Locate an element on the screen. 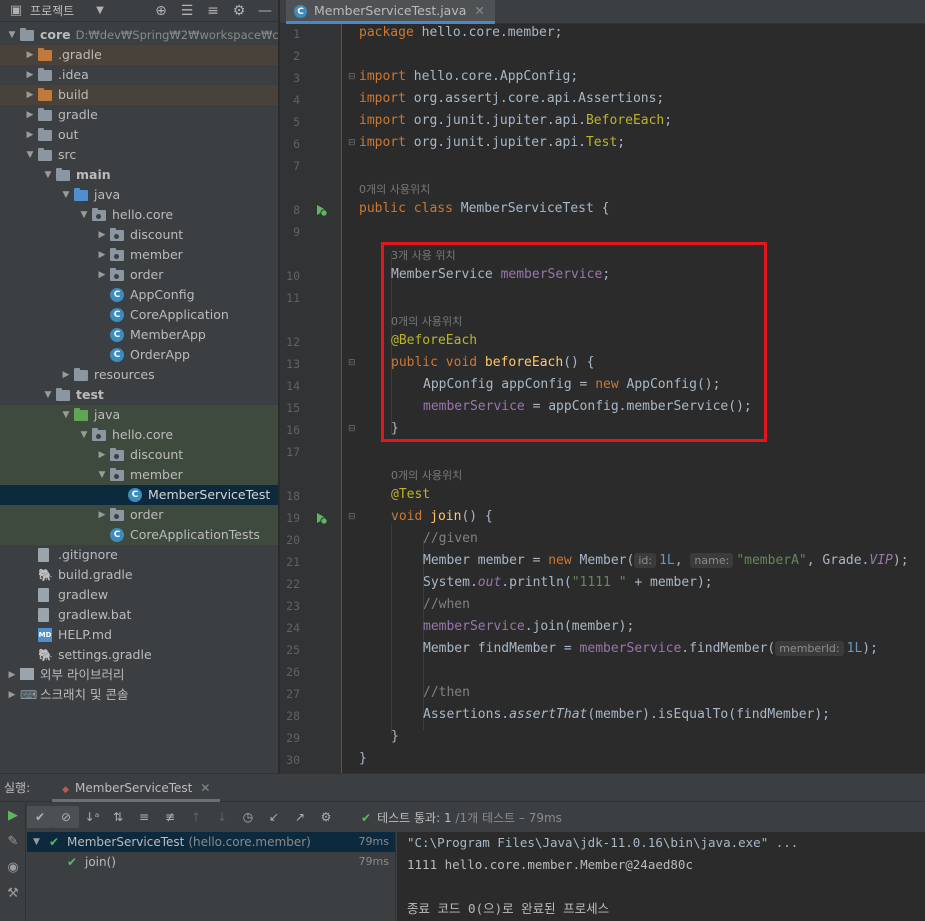 This screenshot has height=921, width=925. history-icon: ◷ is located at coordinates (248, 817).